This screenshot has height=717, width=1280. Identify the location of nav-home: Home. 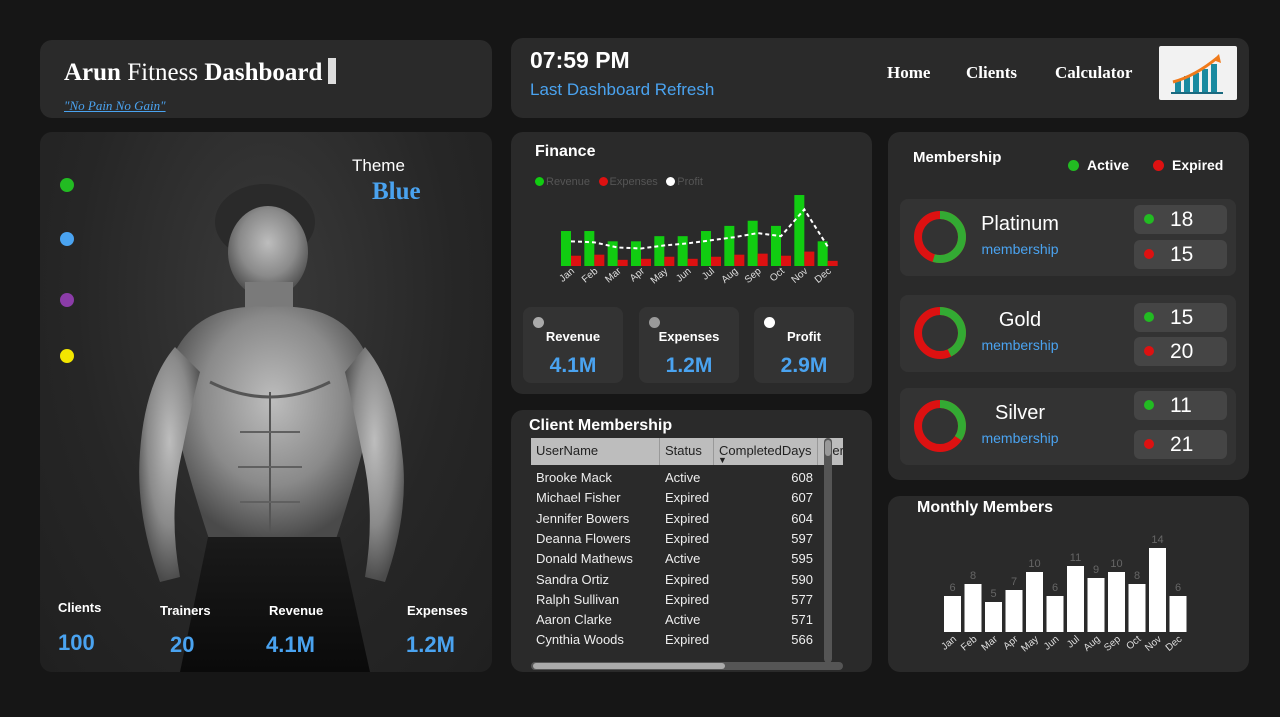
(908, 73).